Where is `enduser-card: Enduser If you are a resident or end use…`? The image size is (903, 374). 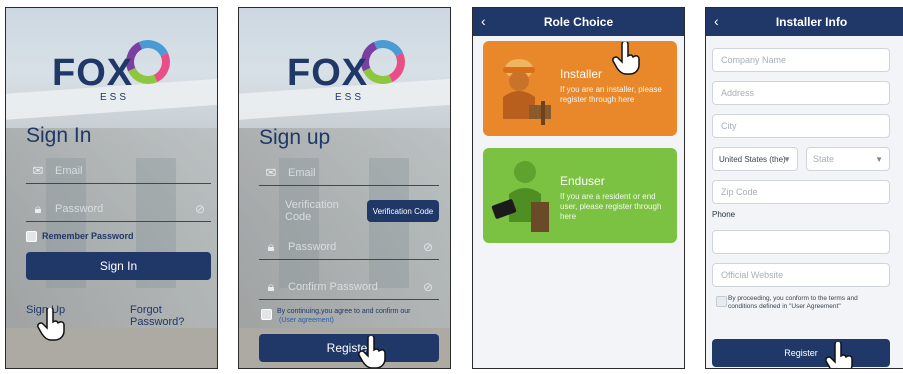 enduser-card: Enduser If you are a resident or end use… is located at coordinates (580, 195).